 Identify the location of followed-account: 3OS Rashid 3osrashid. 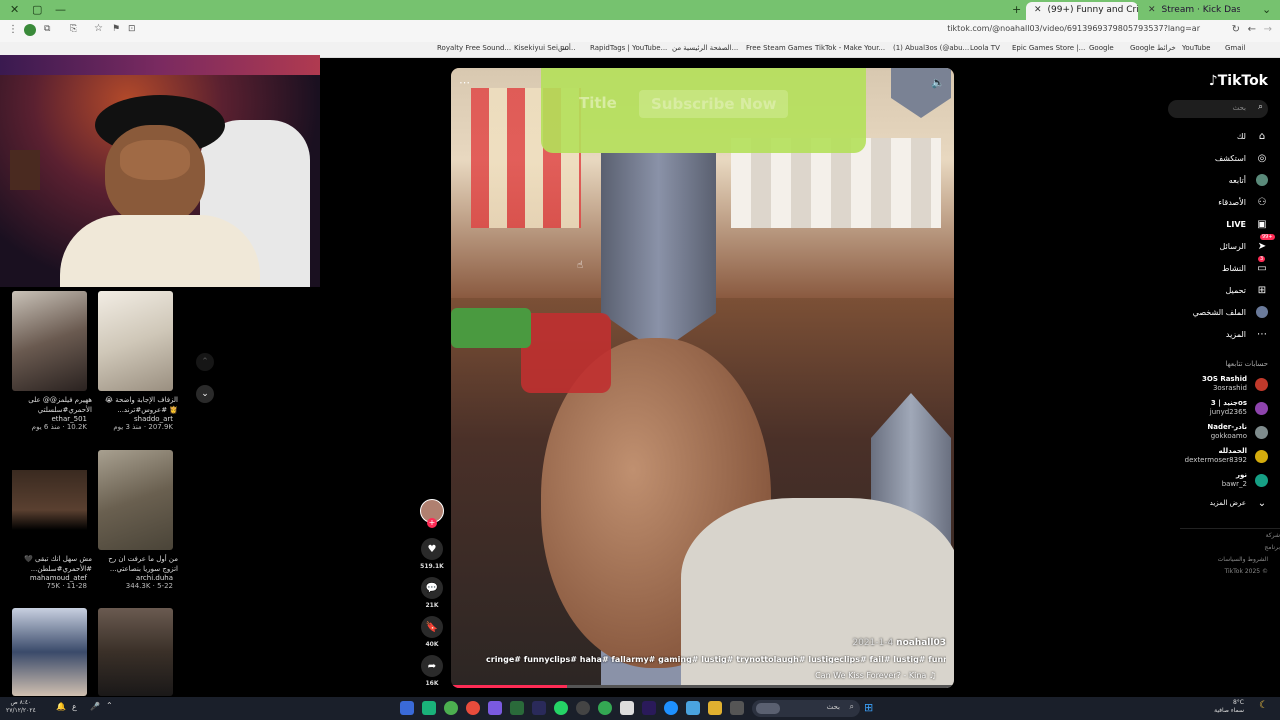
(1235, 384).